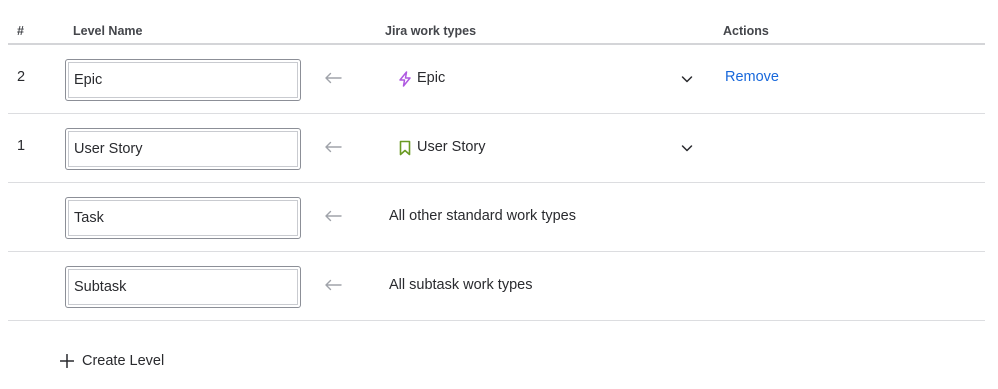  Describe the element at coordinates (123, 361) in the screenshot. I see `create-level-label: Create Level` at that location.